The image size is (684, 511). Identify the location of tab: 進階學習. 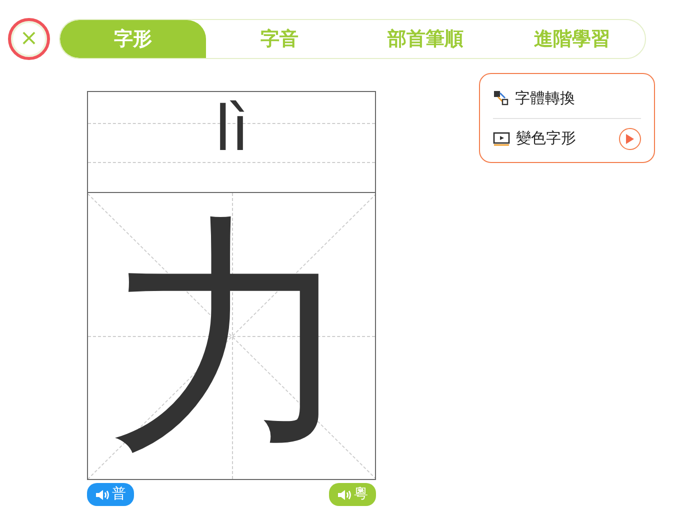
(571, 39).